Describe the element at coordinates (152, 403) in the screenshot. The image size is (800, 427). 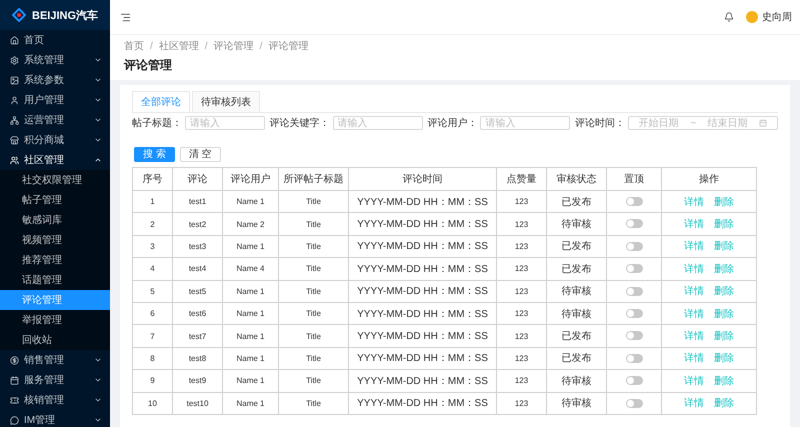
I see `table-cell: 10` at that location.